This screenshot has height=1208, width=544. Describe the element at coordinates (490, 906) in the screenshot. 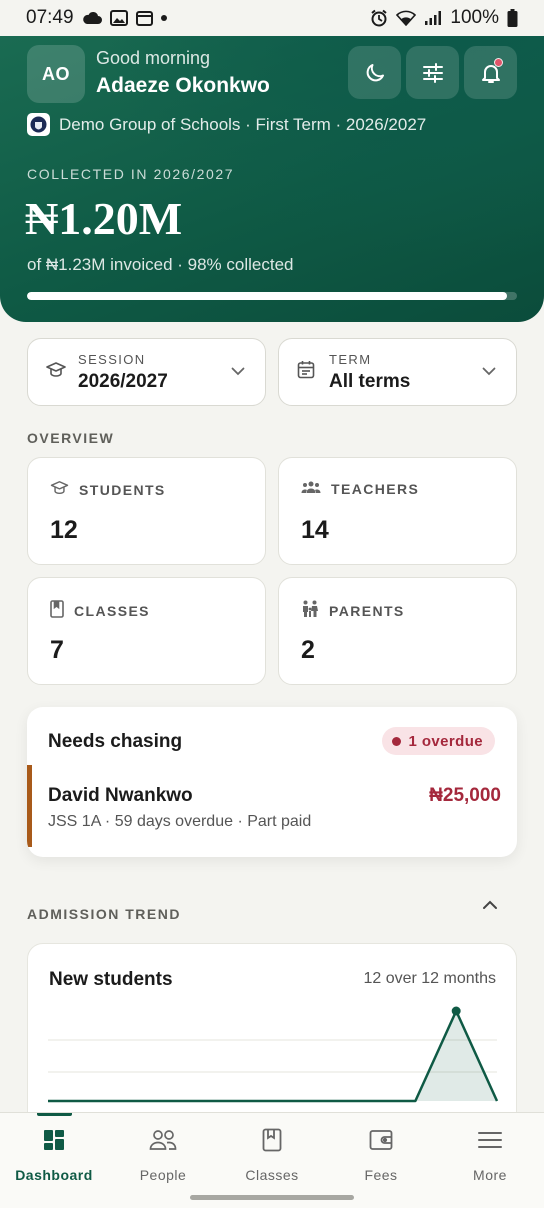

I see `chevron-up-icon` at that location.